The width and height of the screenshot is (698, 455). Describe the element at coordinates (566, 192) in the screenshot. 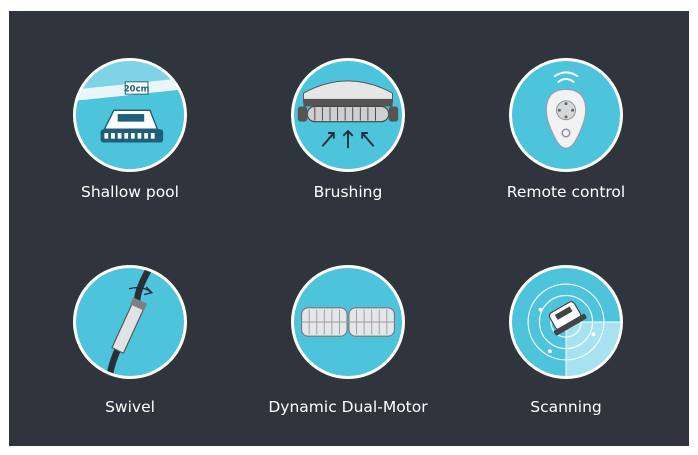

I see `remote-control-label: Remote control` at that location.